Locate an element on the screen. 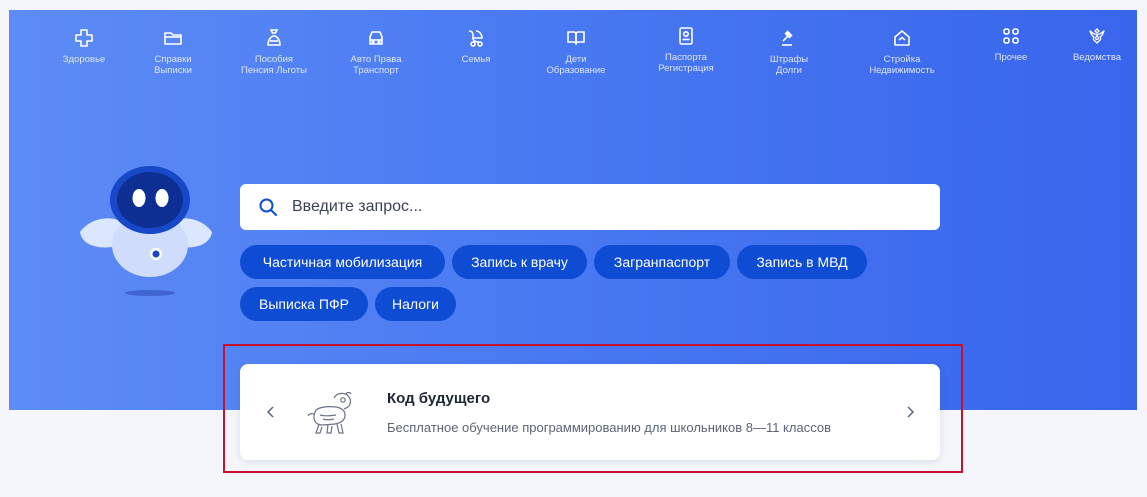  gavel-icon is located at coordinates (787, 38).